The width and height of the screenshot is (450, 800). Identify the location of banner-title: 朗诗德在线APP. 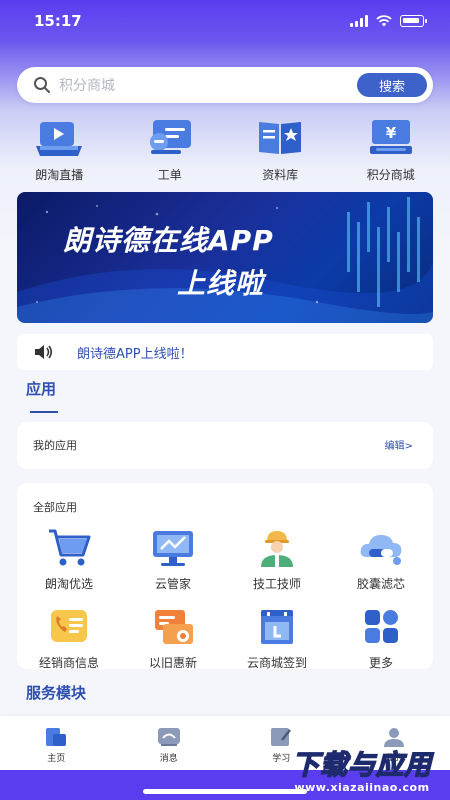
(168, 240).